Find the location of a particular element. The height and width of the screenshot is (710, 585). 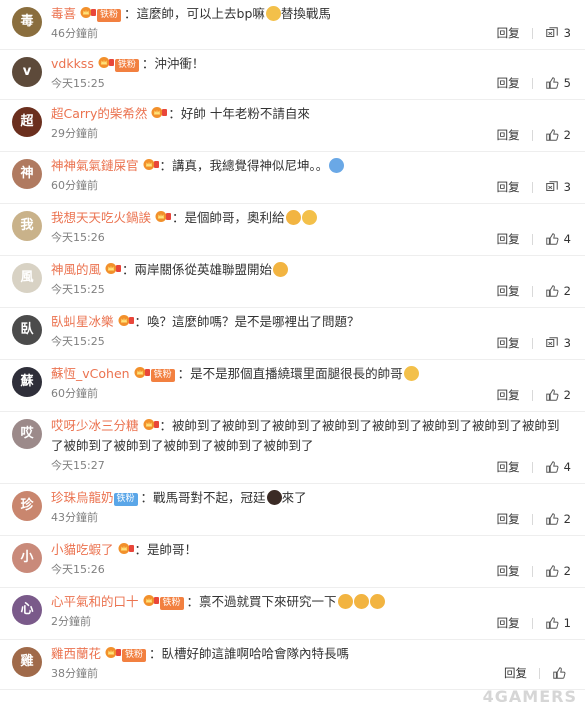

comment-line: 超Carry的柴希然 ：好帥 十年老粉不請自來 is located at coordinates (318, 114).